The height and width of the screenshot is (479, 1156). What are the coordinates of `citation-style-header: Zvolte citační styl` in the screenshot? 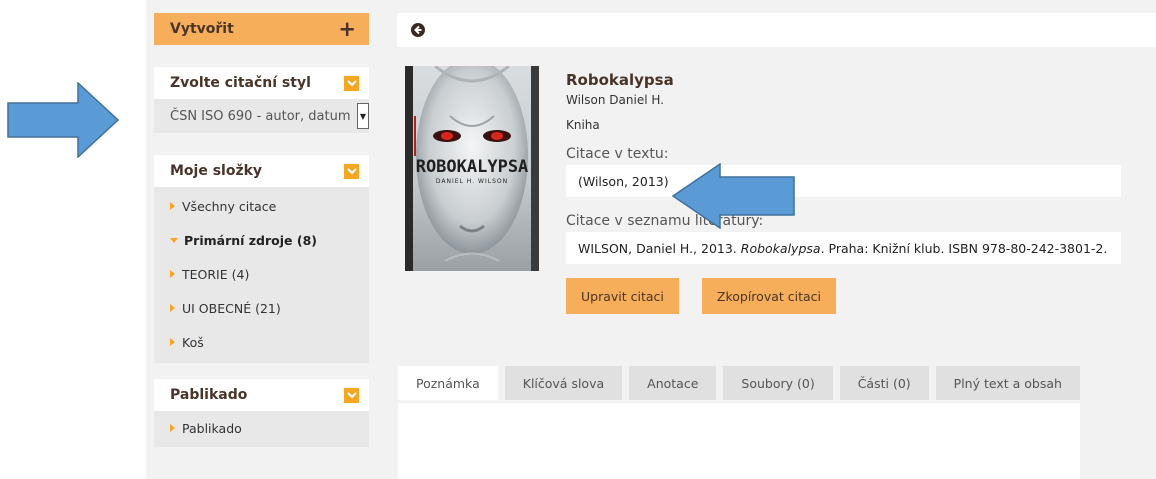 It's located at (261, 83).